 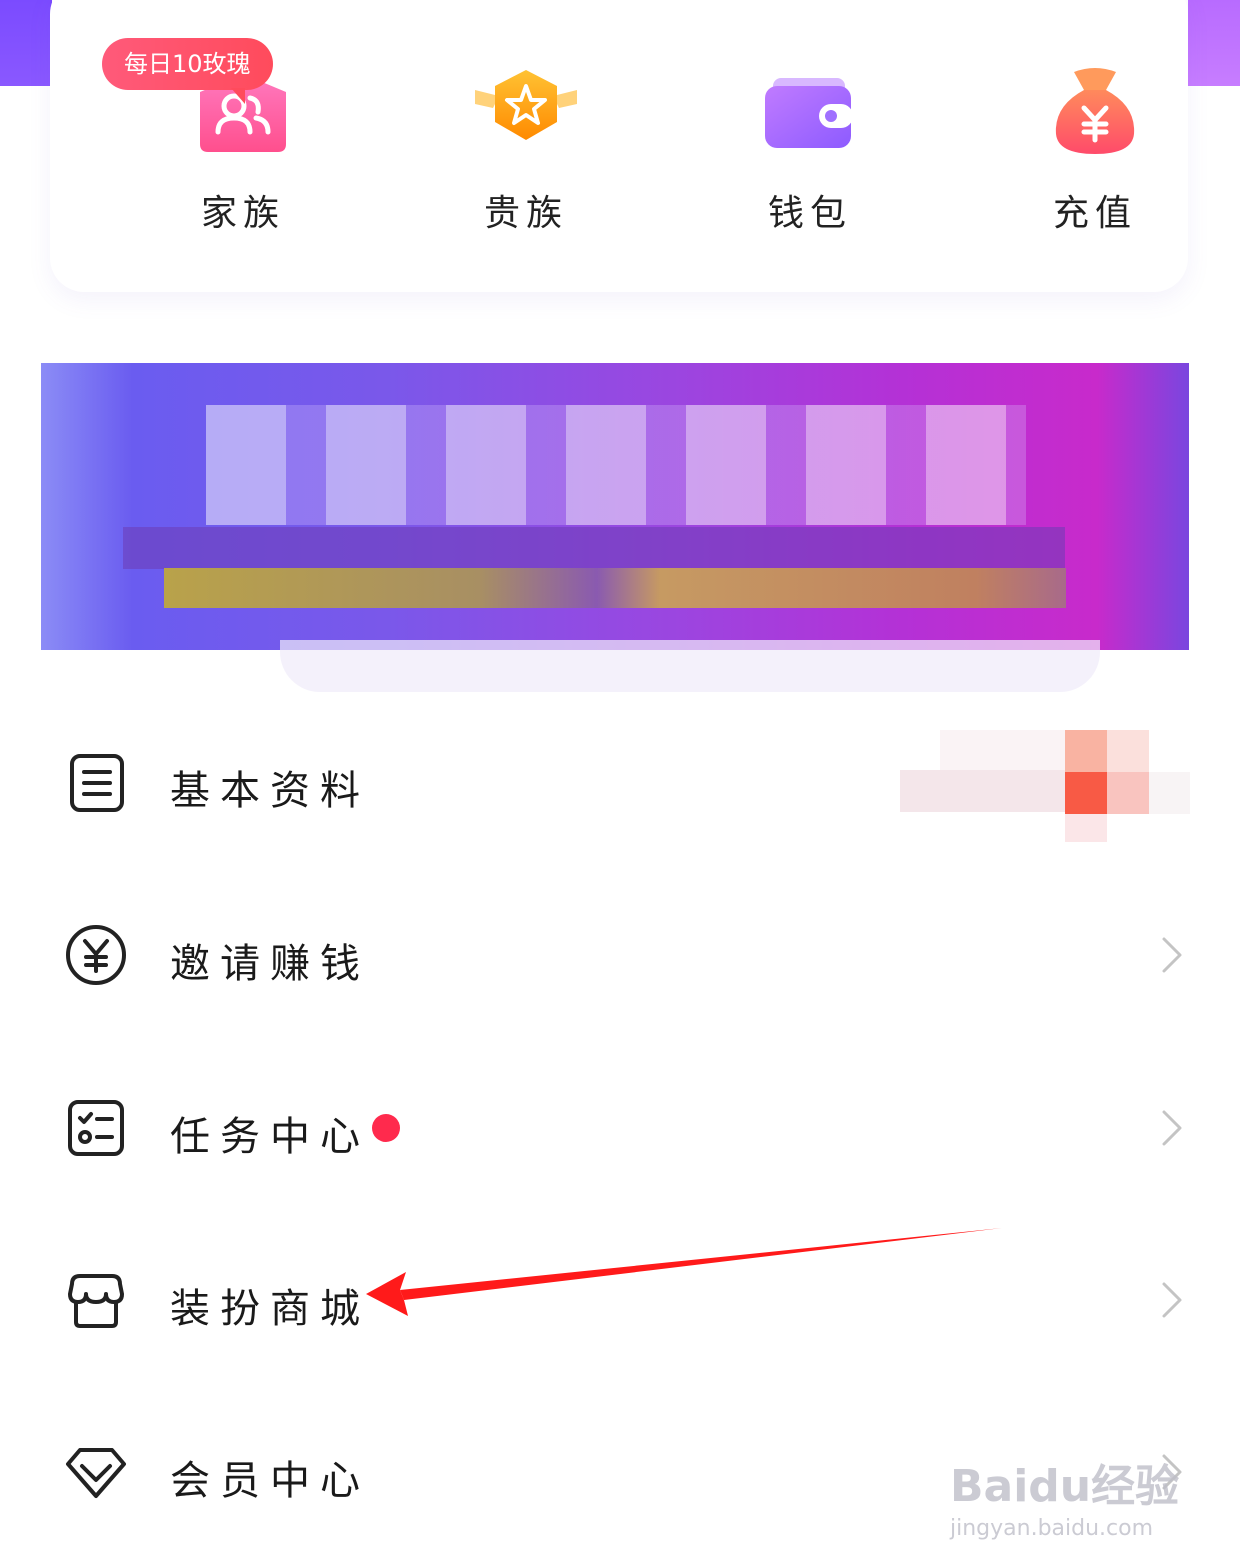 What do you see at coordinates (97, 783) in the screenshot?
I see `profile-doc-icon` at bounding box center [97, 783].